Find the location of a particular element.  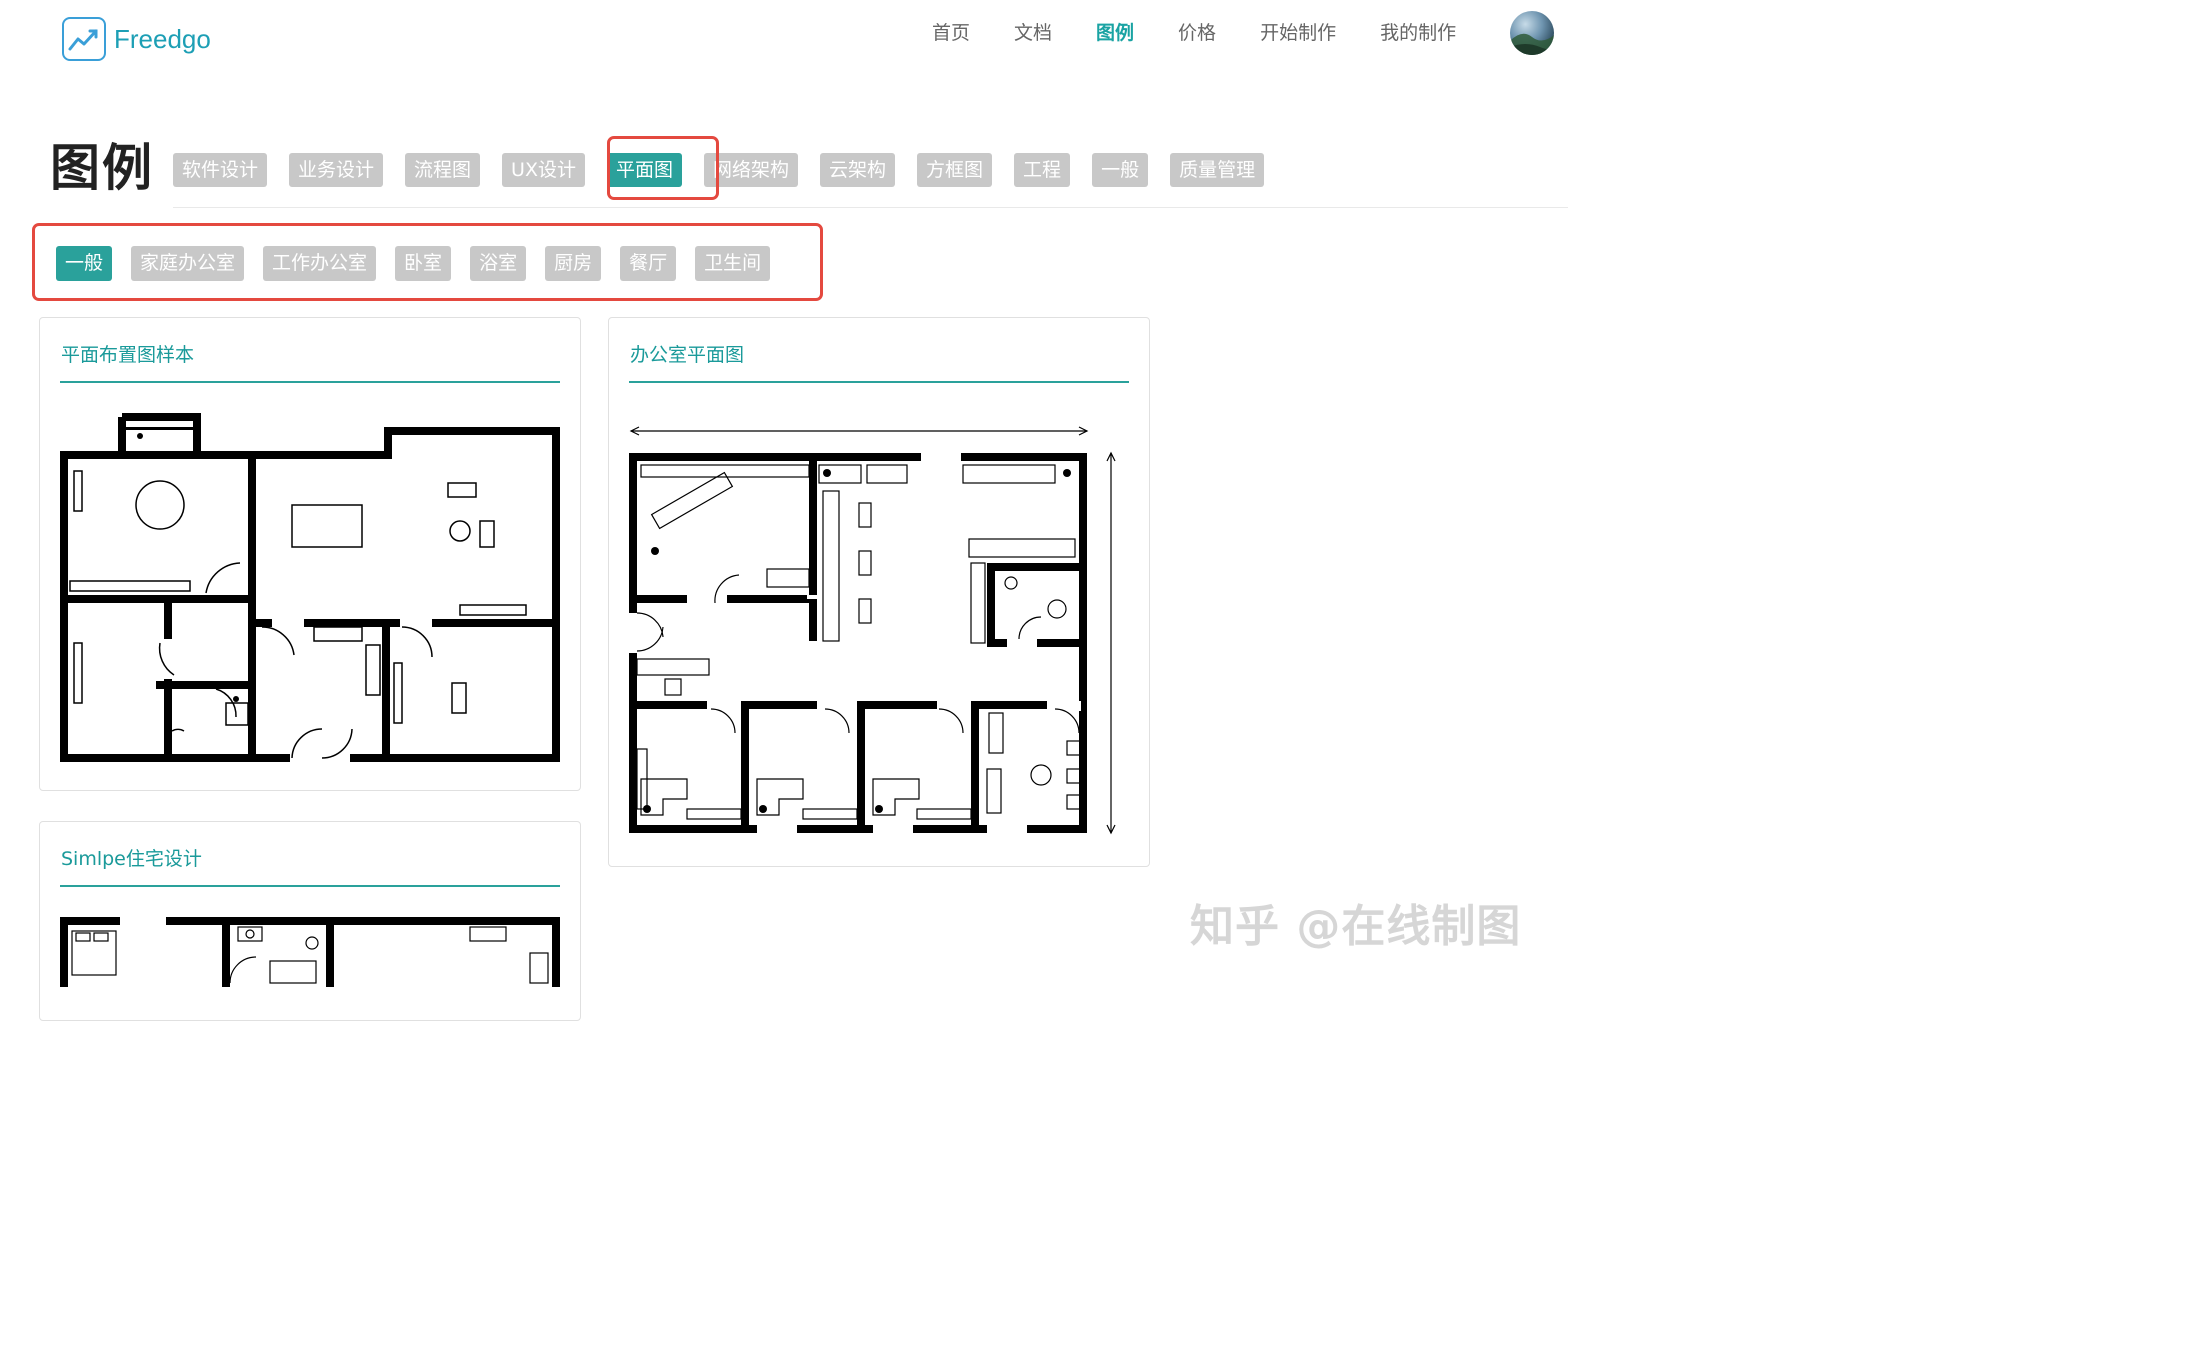

page-title: 图例 is located at coordinates (102, 168).